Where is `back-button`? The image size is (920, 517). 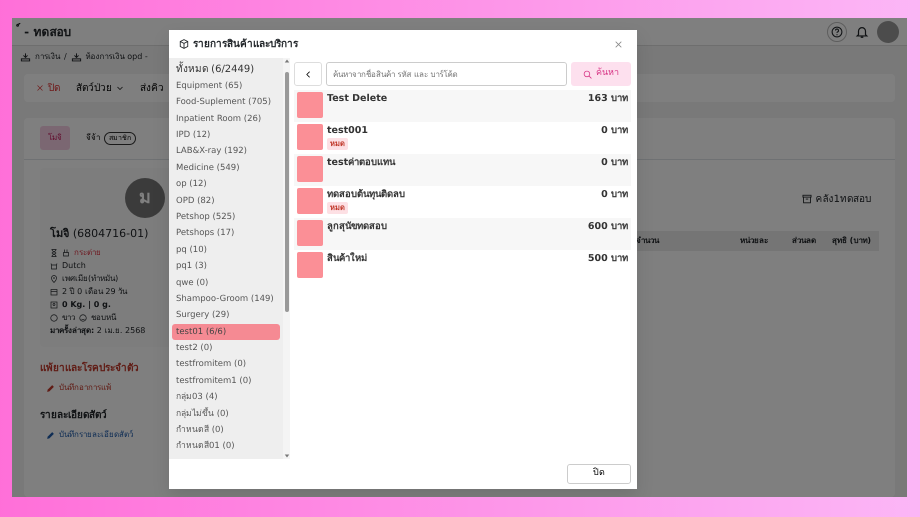
back-button is located at coordinates (308, 74).